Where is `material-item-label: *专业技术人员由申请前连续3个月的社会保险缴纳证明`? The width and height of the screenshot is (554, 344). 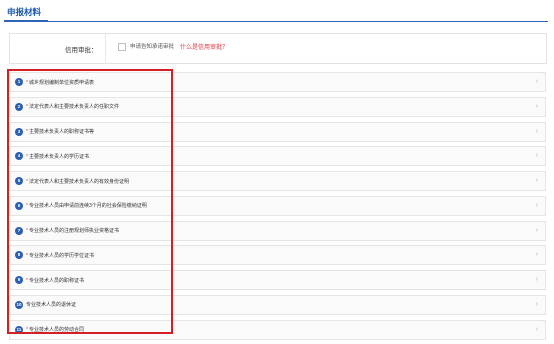
material-item-label: *专业技术人员由申请前连续3个月的社会保险缴纳证明 is located at coordinates (86, 205).